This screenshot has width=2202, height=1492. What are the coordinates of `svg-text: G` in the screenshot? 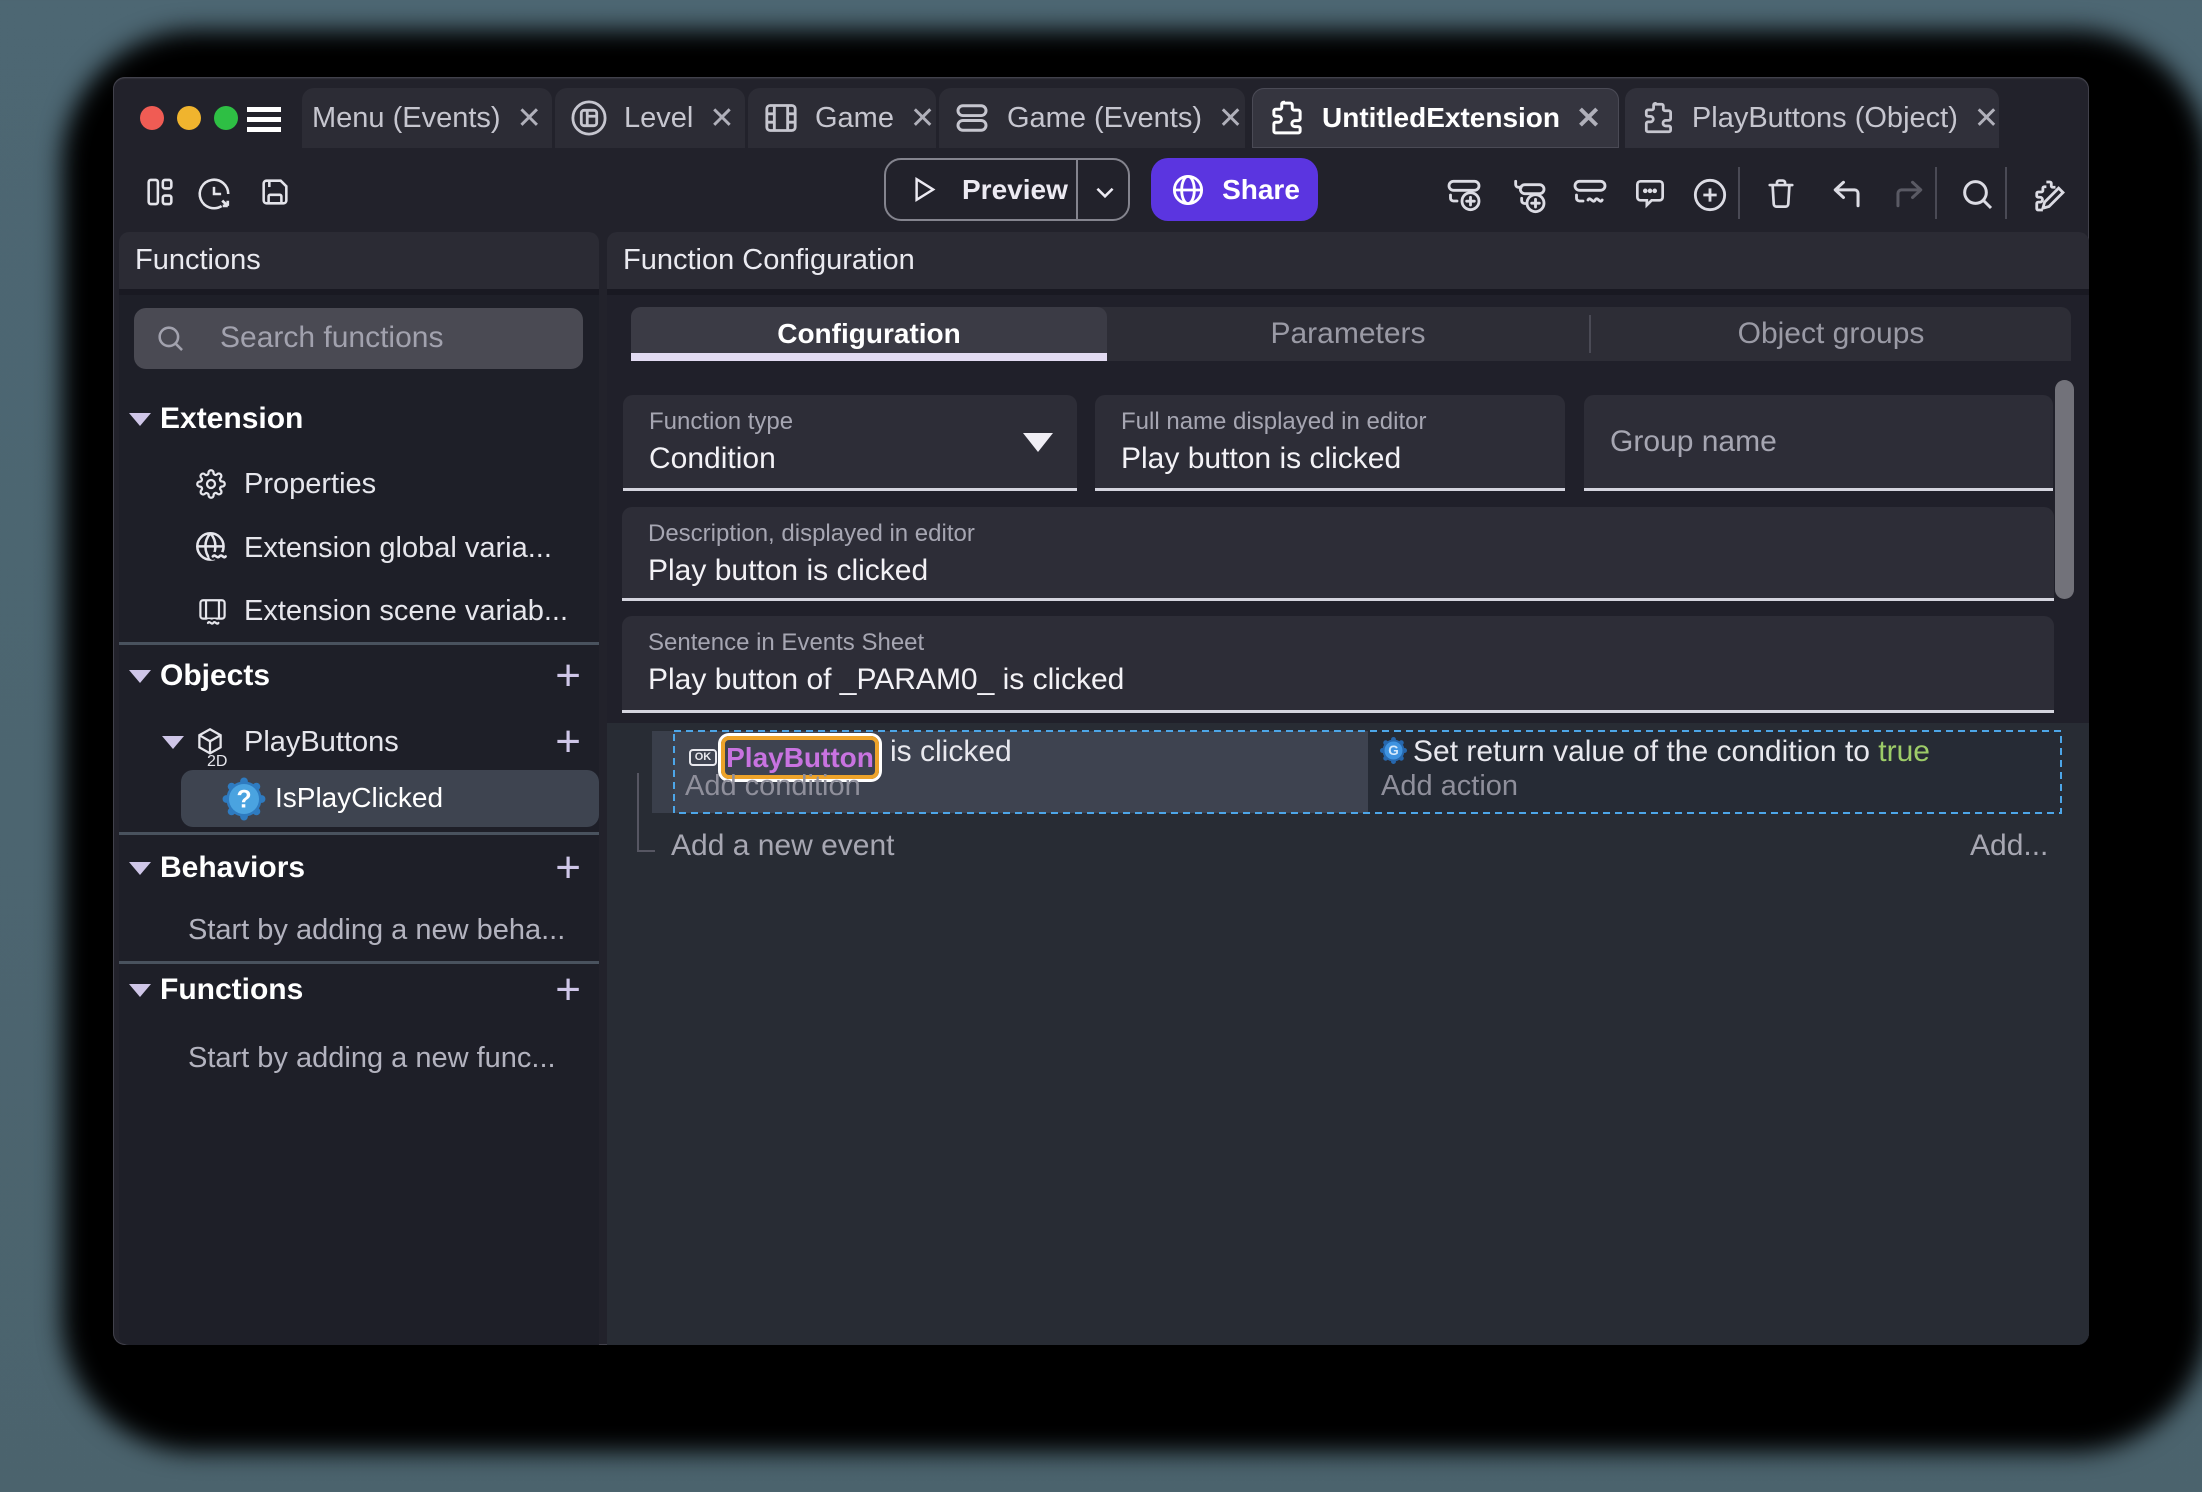 It's located at (1393, 750).